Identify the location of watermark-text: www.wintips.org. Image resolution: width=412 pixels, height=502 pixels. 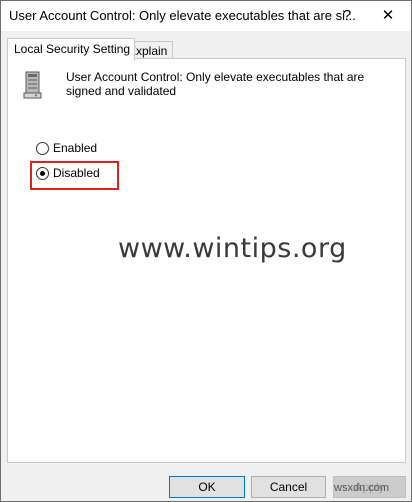
(232, 248).